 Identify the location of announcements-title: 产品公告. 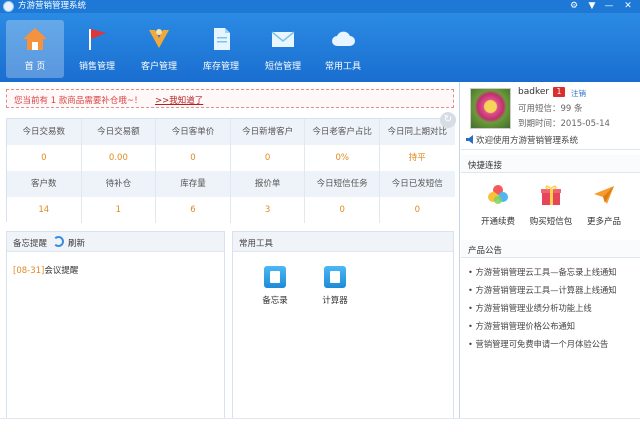
(485, 251).